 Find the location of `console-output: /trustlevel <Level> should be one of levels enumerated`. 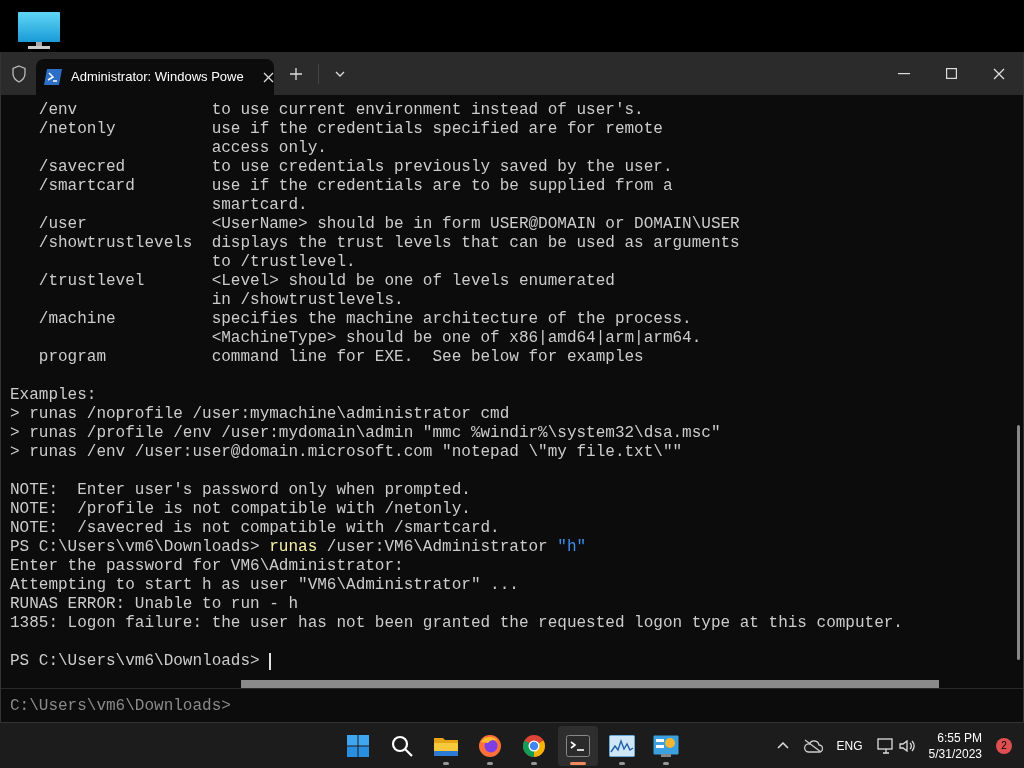

console-output: /trustlevel <Level> should be one of levels enumerated is located at coordinates (326, 281).